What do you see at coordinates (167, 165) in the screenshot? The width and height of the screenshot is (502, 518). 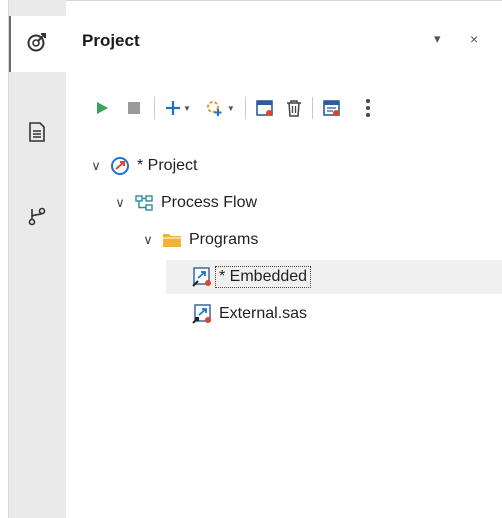 I see `tree-item-label: * Project` at bounding box center [167, 165].